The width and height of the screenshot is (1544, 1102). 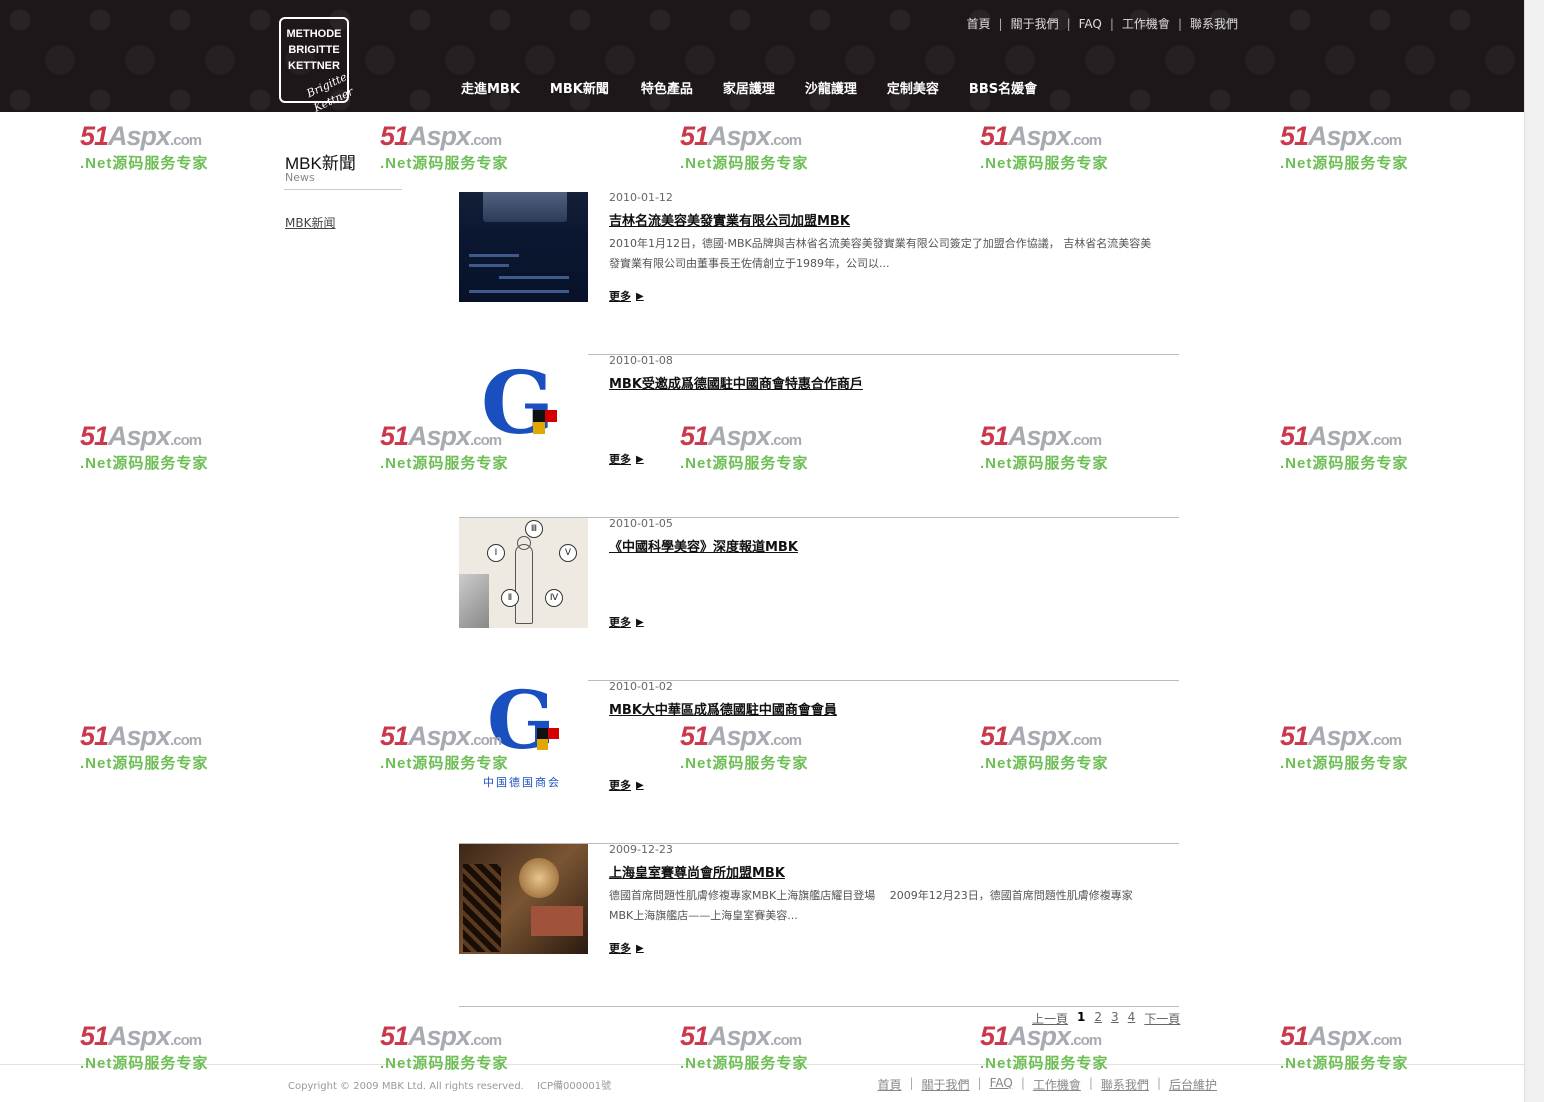 I want to click on pager-page: 3, so click(x=1115, y=1018).